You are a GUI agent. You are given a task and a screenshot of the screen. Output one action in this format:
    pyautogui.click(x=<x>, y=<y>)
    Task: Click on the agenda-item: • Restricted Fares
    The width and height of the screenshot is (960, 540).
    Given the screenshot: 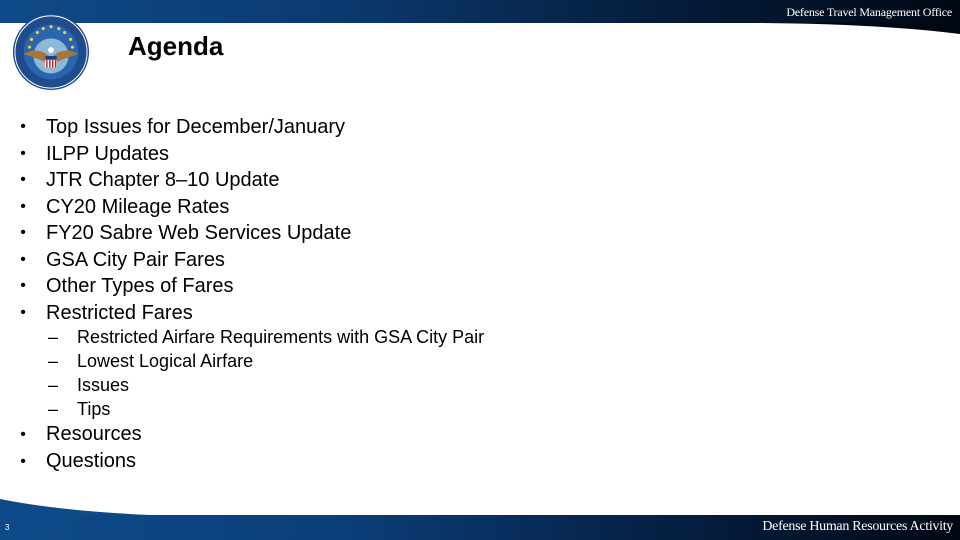 What is the action you would take?
    pyautogui.click(x=184, y=313)
    